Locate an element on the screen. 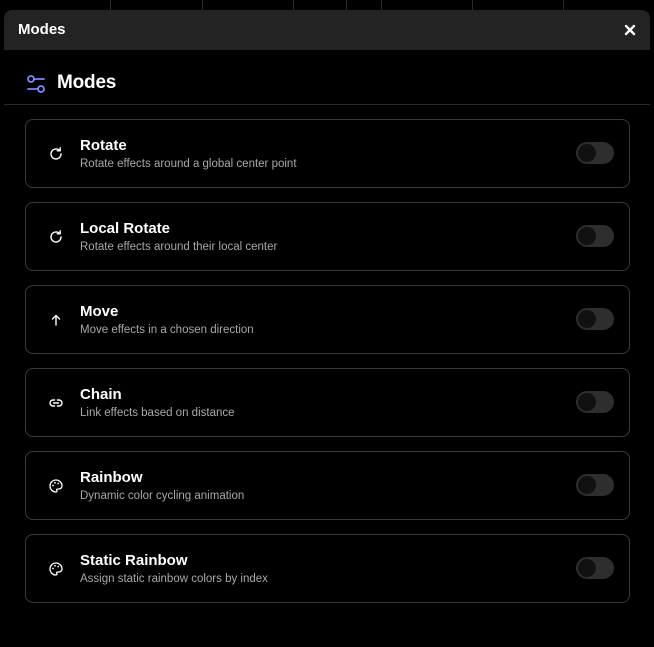  rainbow-toggle is located at coordinates (595, 485).